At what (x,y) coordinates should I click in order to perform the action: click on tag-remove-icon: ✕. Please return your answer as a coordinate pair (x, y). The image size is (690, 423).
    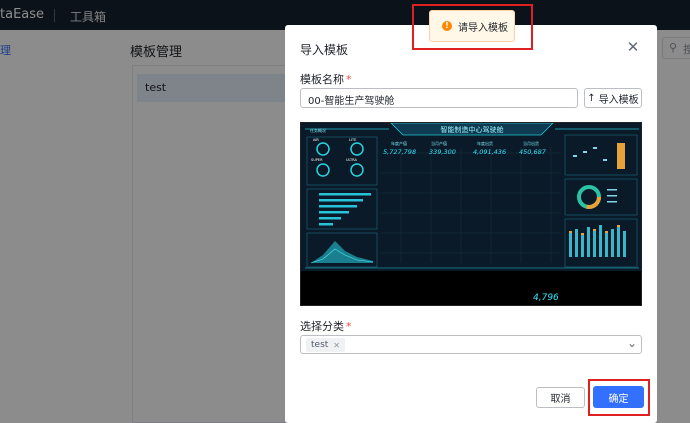
    Looking at the image, I should click on (336, 345).